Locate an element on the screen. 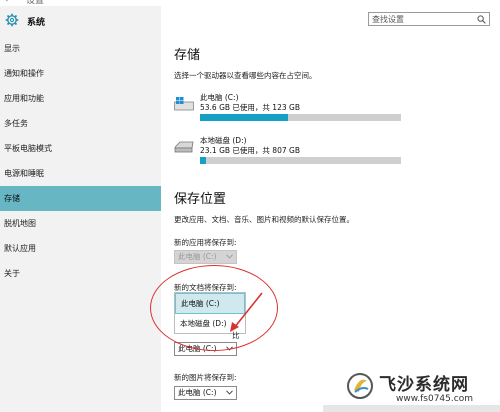  drive-d: 本地磁盘 (D:) 23.1 GB 已使用，共 807 GB is located at coordinates (289, 155).